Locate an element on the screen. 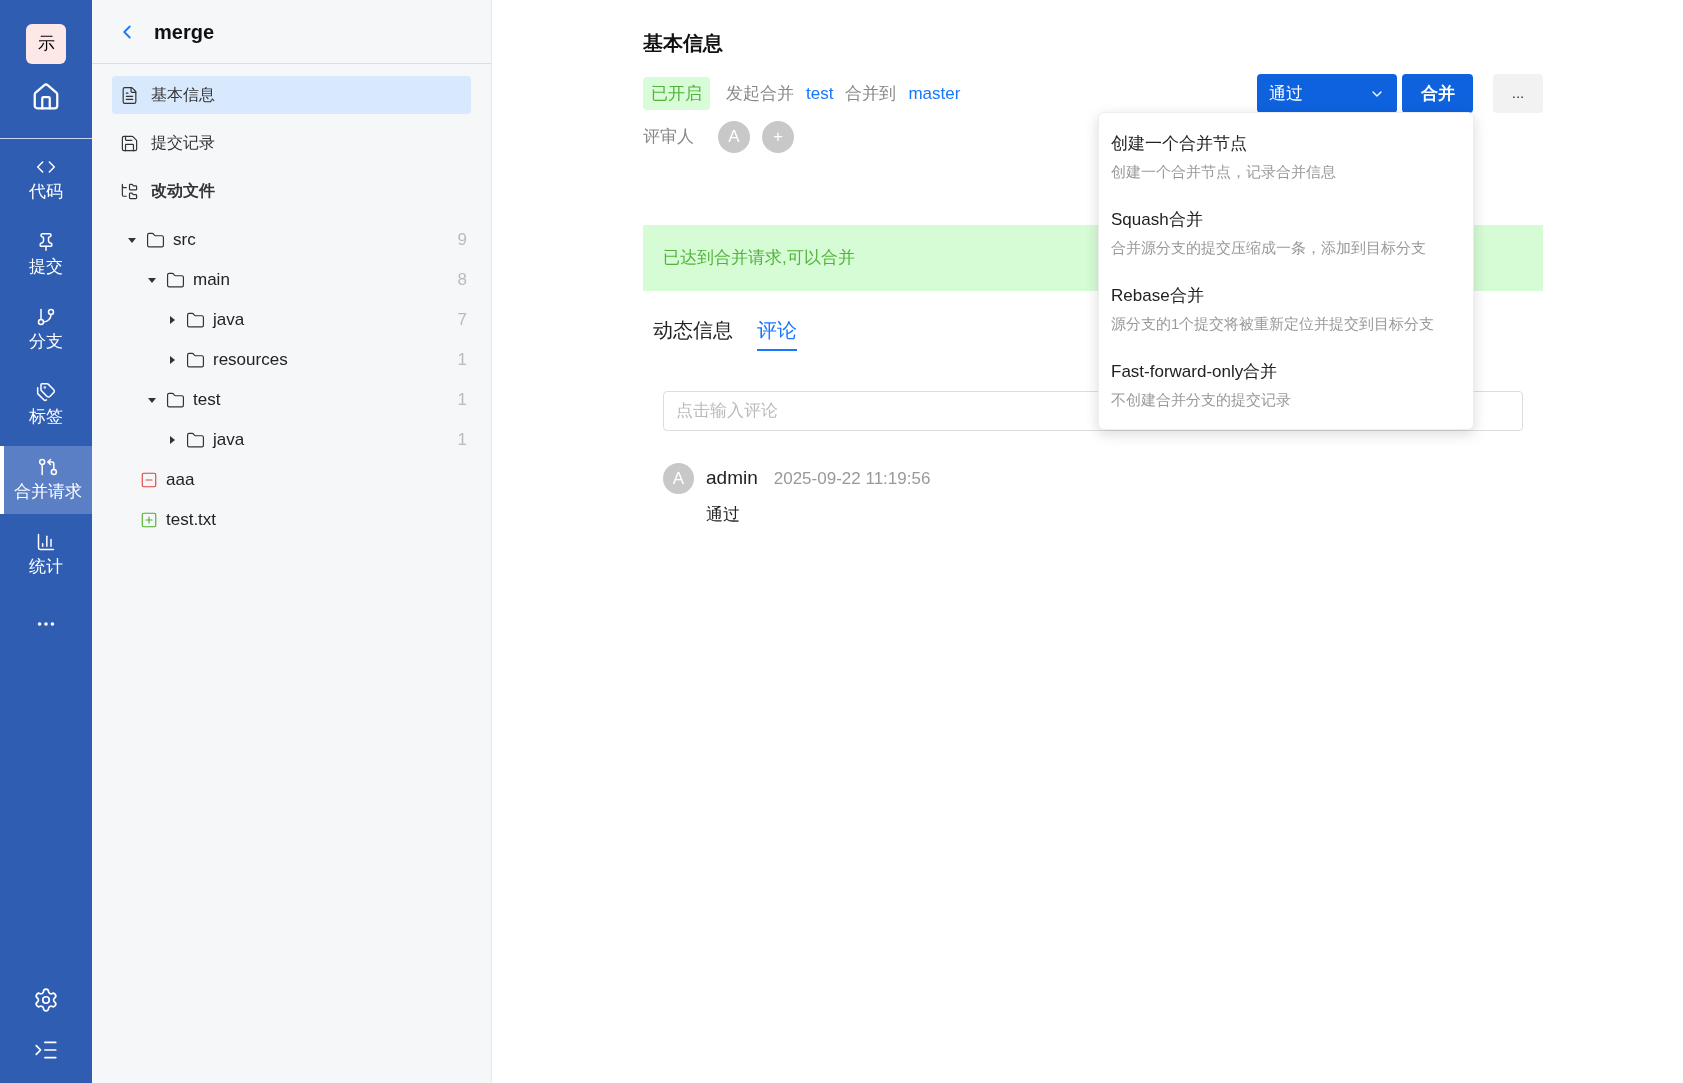  tree-folder-row: test 1 is located at coordinates (287, 400).